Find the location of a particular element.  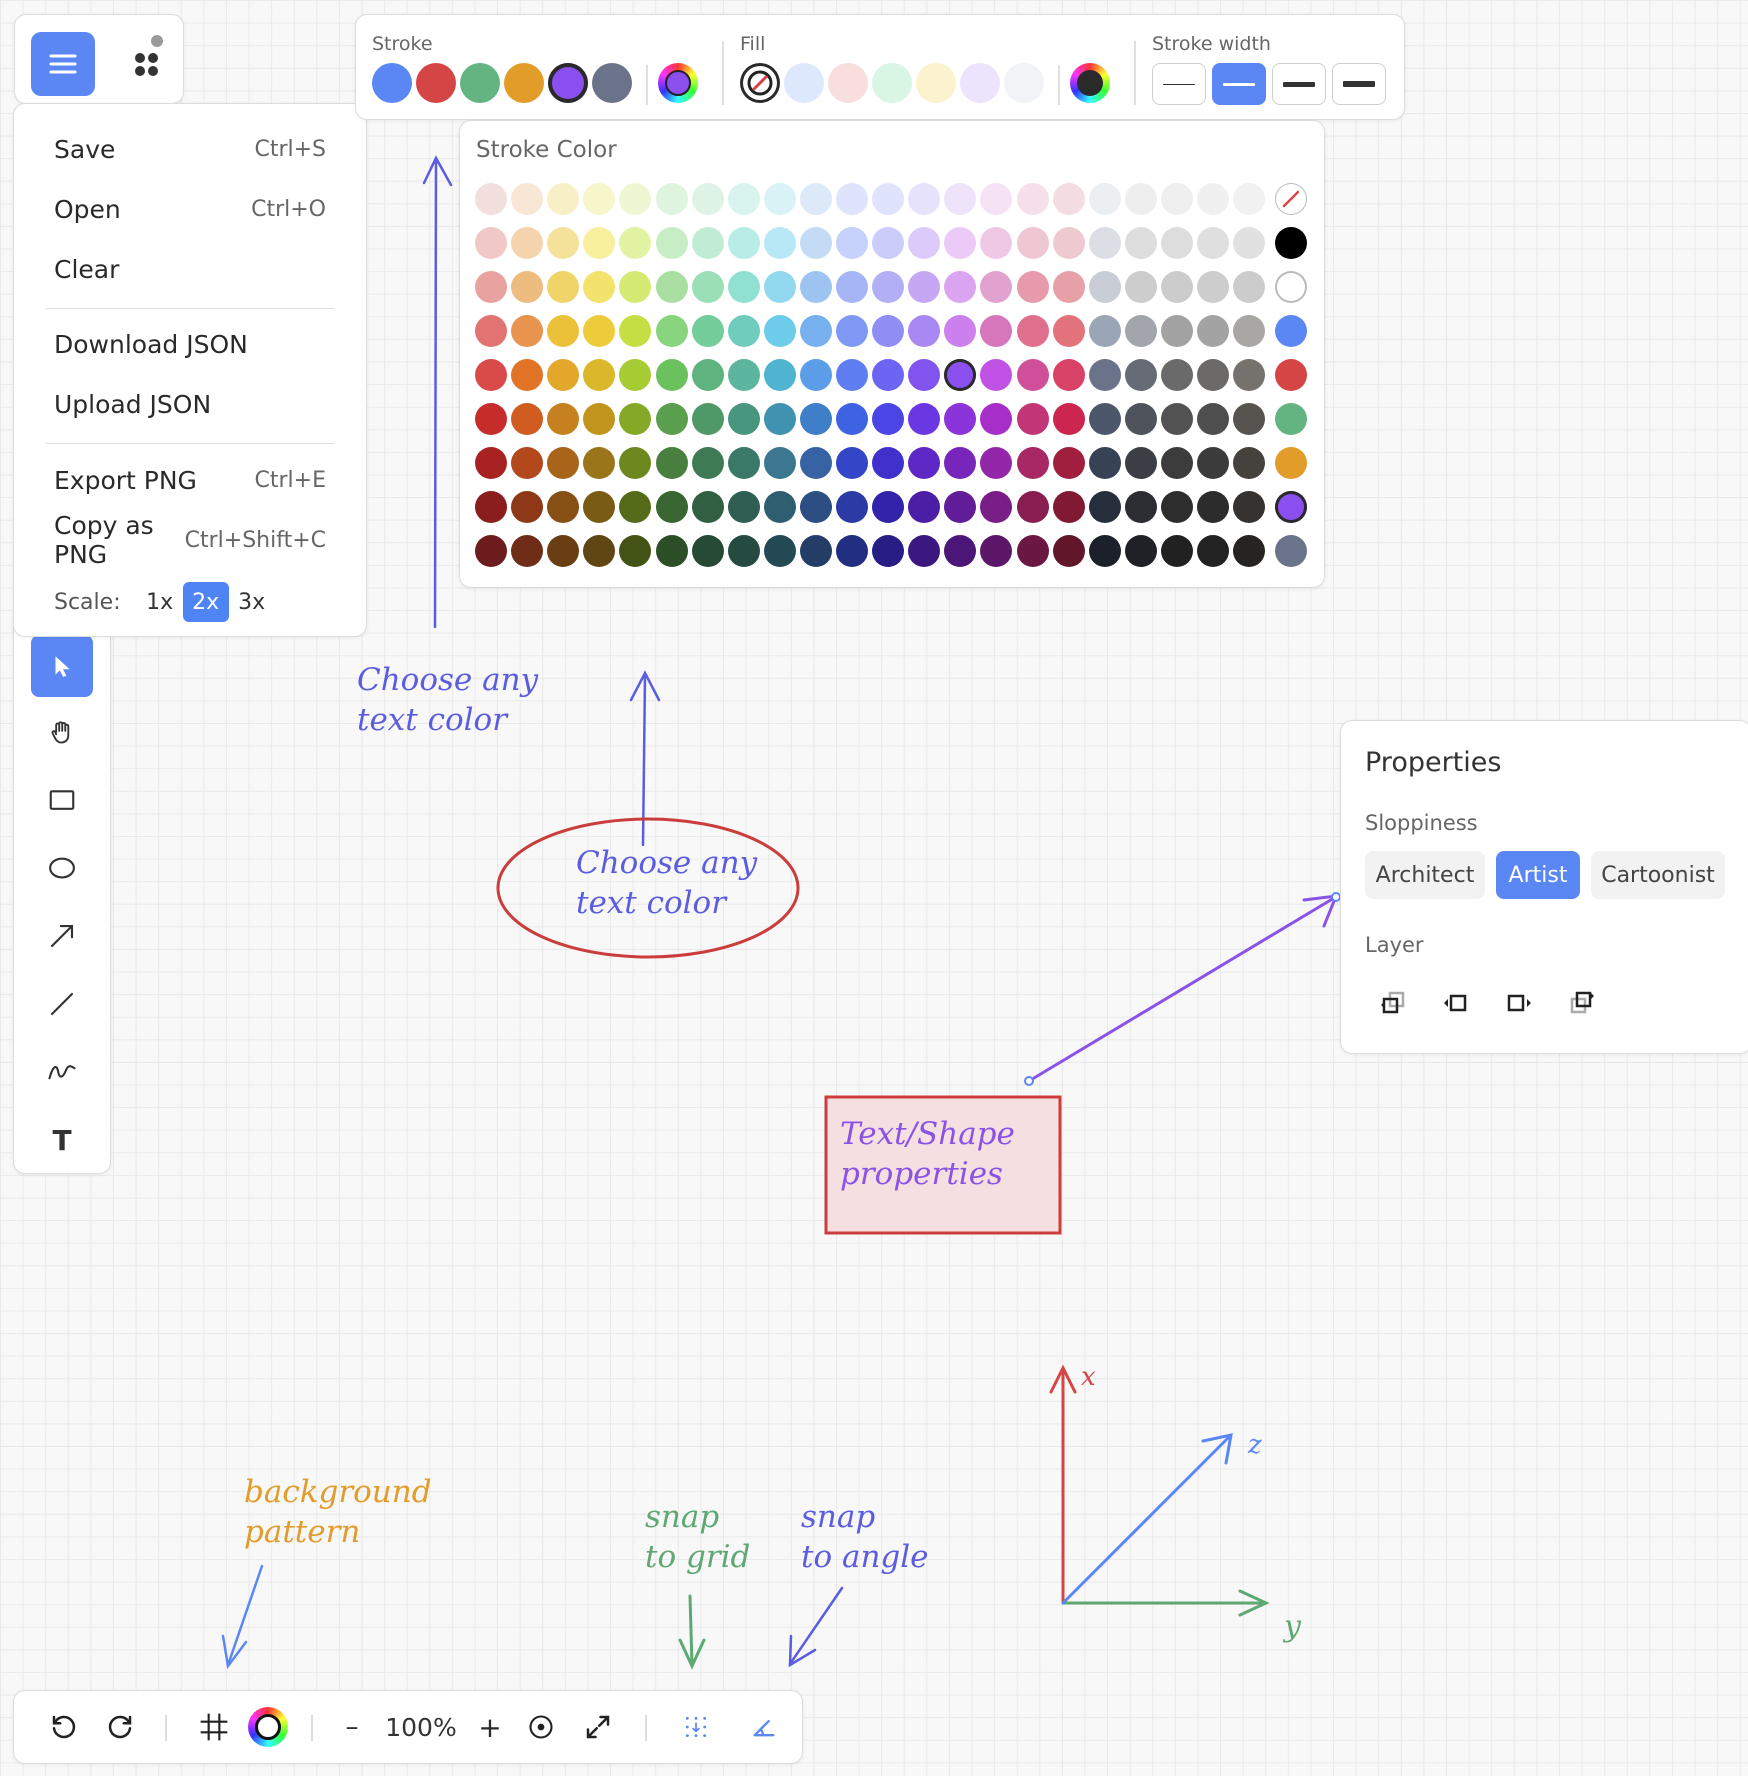

note-snap-angle: snap to angle is located at coordinates (865, 1537).